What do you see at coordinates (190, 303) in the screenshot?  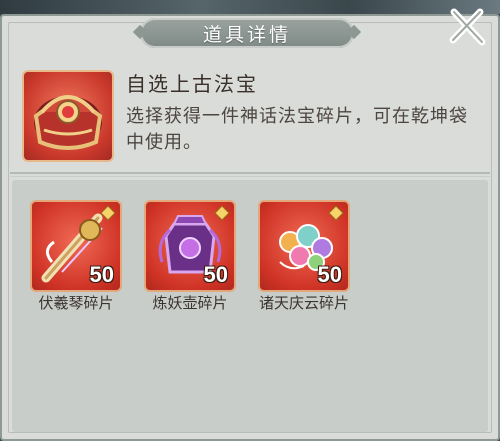 I see `reward-label: 炼妖壶碎片` at bounding box center [190, 303].